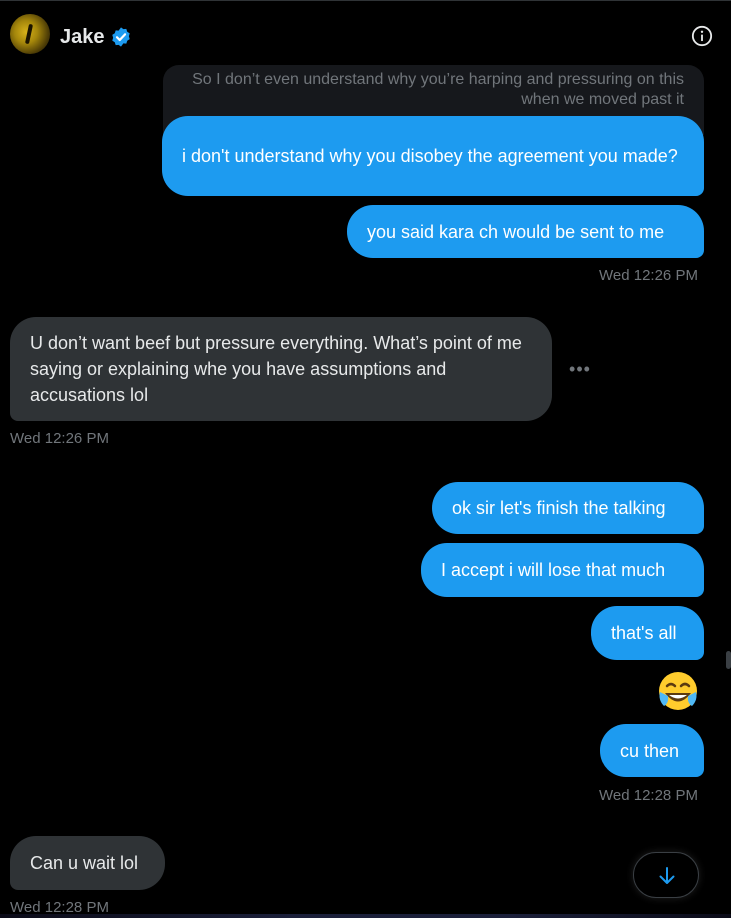 Image resolution: width=731 pixels, height=918 pixels. I want to click on outgoing-message: you said kara ch would be sent to me, so click(525, 231).